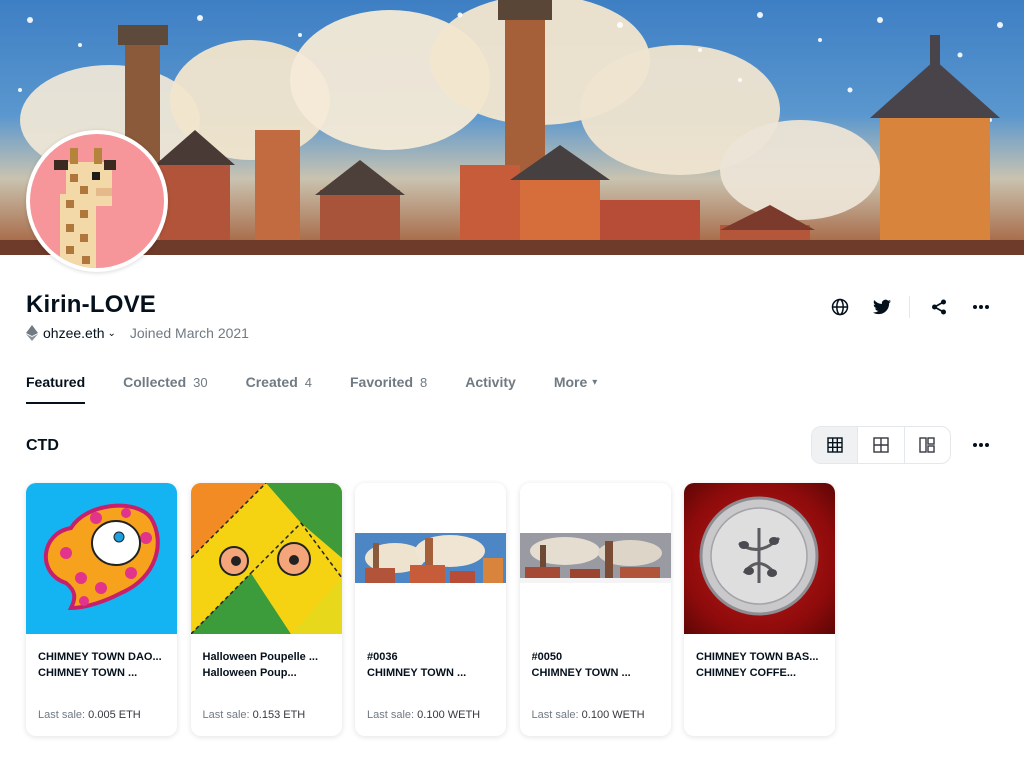 The width and height of the screenshot is (1024, 761). Describe the element at coordinates (547, 657) in the screenshot. I see `nft-name: #0050` at that location.